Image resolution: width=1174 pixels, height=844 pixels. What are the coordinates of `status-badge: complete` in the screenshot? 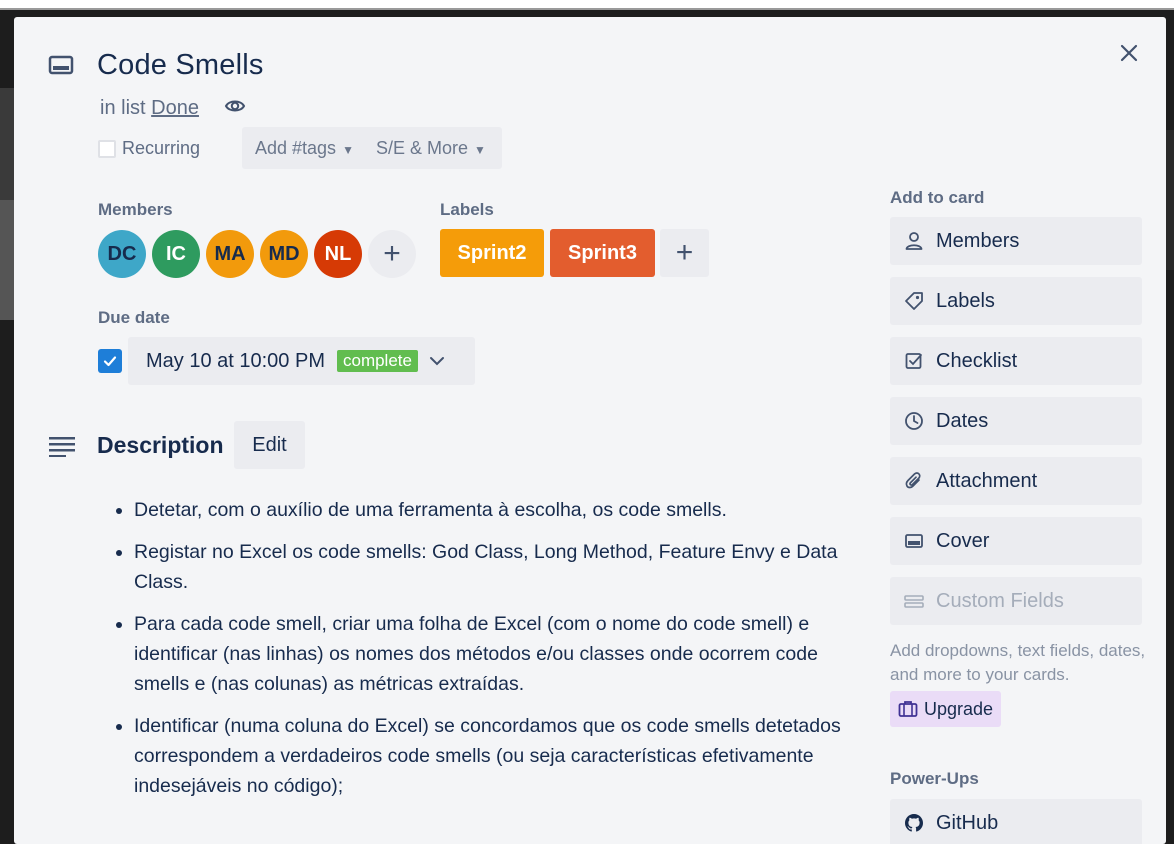 It's located at (377, 361).